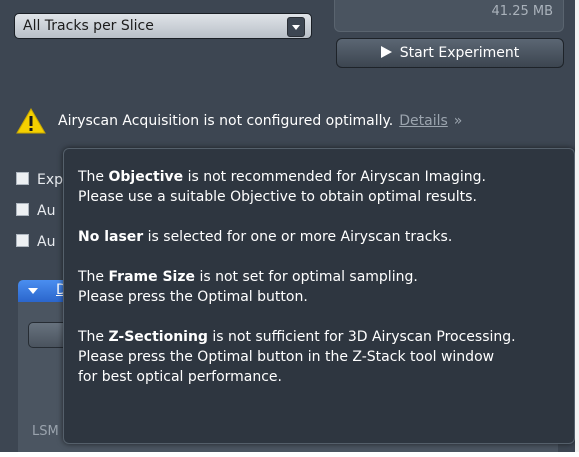 This screenshot has height=457, width=579. I want to click on track-mode-dropdown: All Tracks per Slice, so click(163, 26).